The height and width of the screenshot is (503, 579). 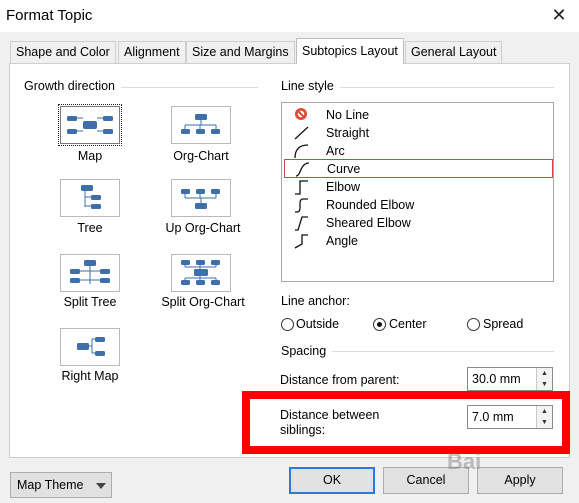 I want to click on radio-spread-label: Spread, so click(x=503, y=324).